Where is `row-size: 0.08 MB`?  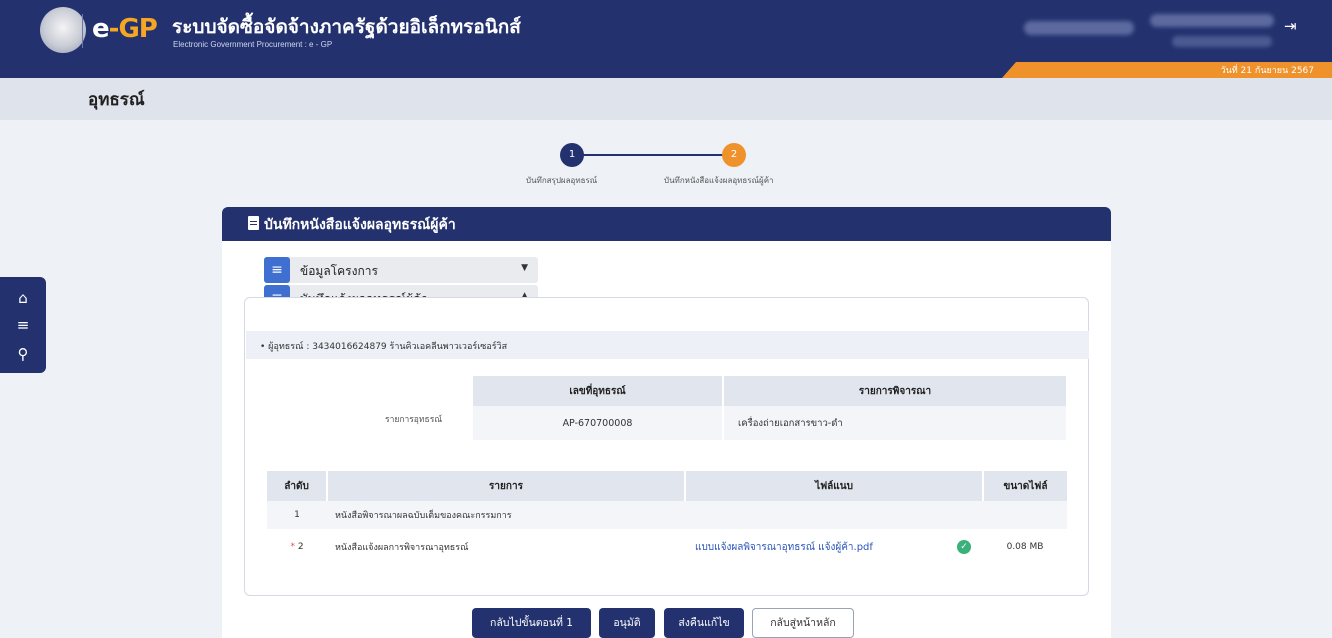 row-size: 0.08 MB is located at coordinates (1025, 547).